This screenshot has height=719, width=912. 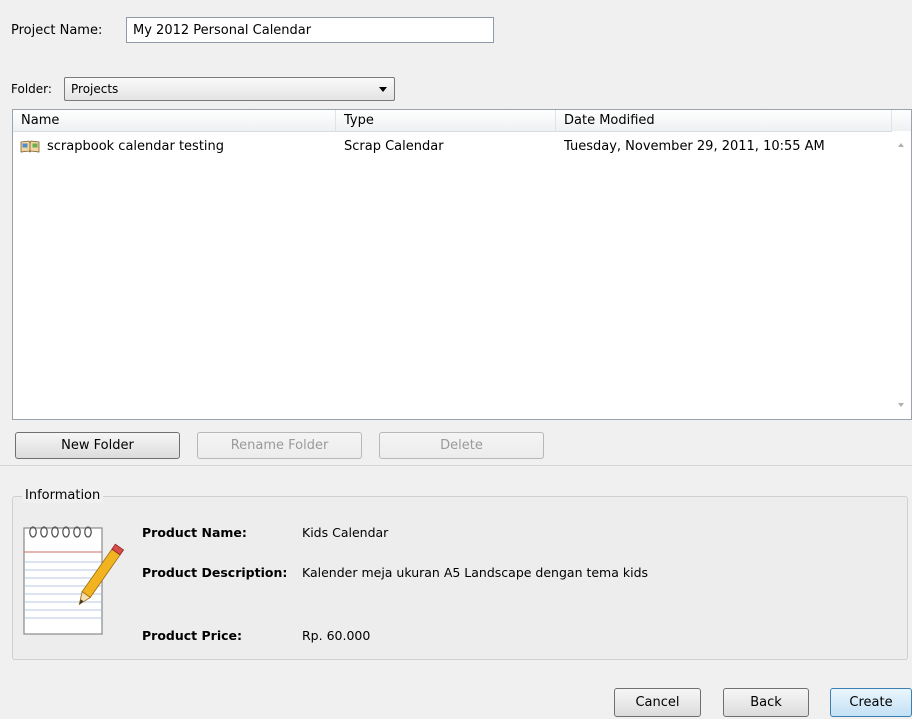 I want to click on project-name-input, so click(x=310, y=30).